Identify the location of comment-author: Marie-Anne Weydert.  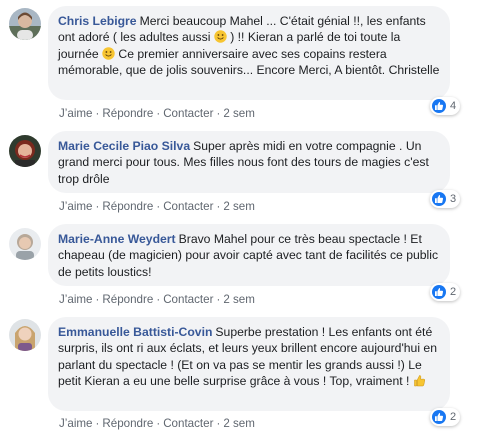
(117, 239).